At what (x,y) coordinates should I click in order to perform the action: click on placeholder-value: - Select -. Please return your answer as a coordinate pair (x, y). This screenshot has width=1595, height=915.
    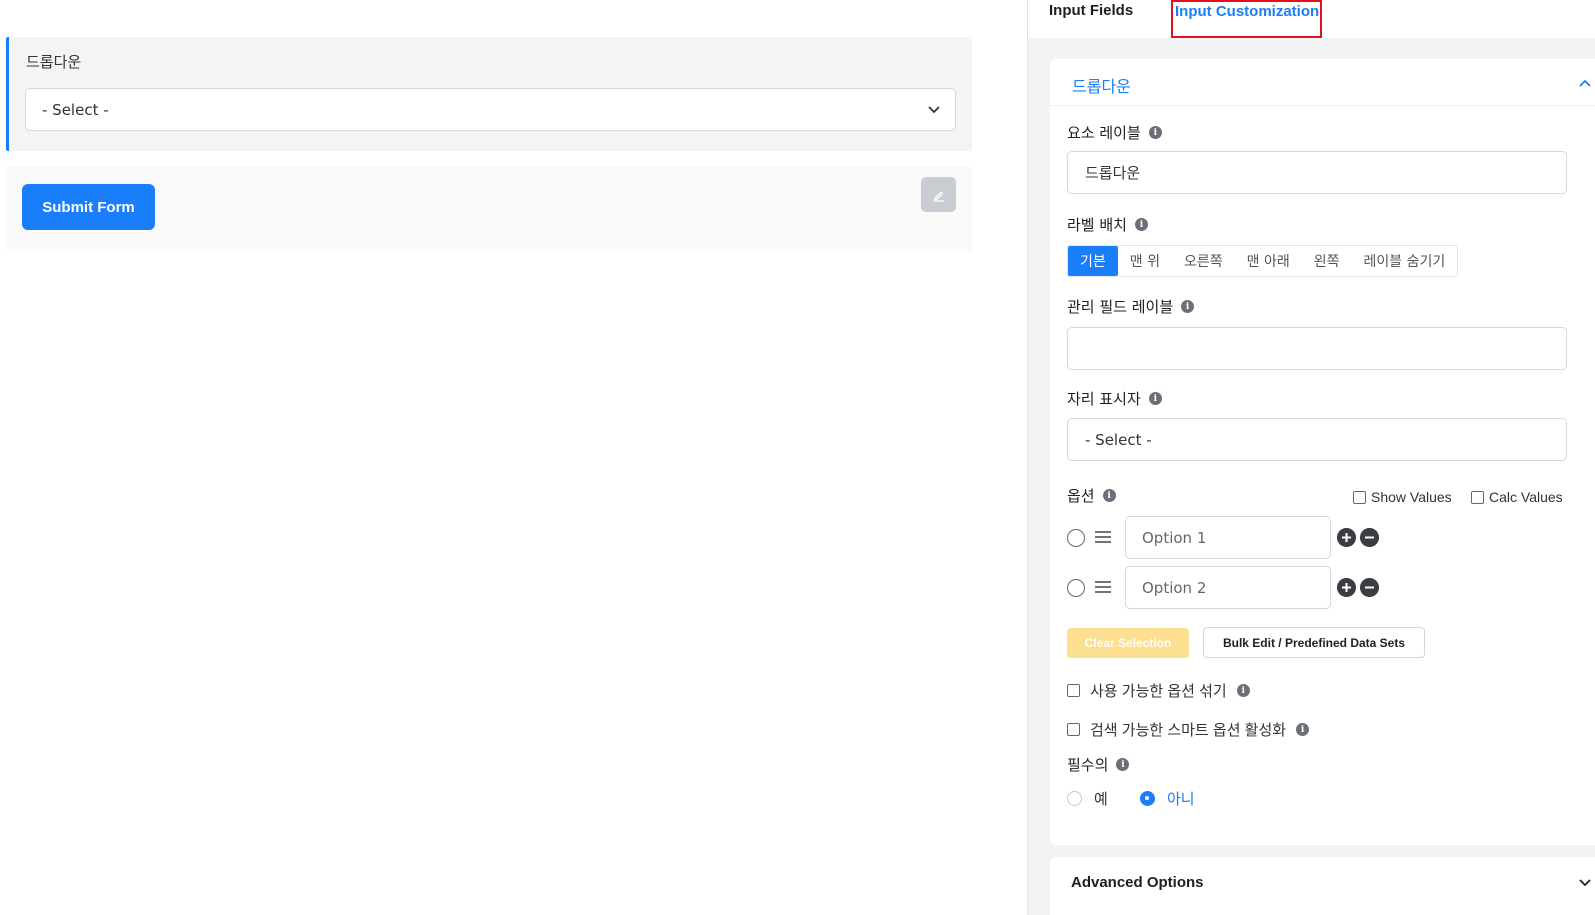
    Looking at the image, I should click on (1118, 439).